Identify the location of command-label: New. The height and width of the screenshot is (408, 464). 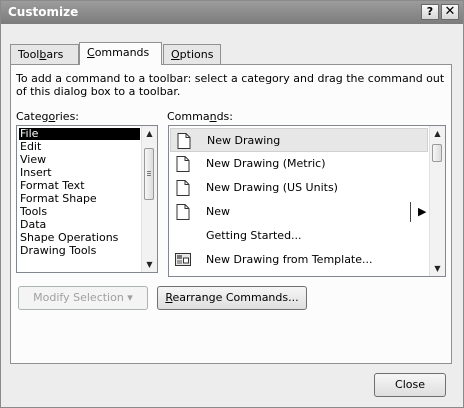
(218, 211).